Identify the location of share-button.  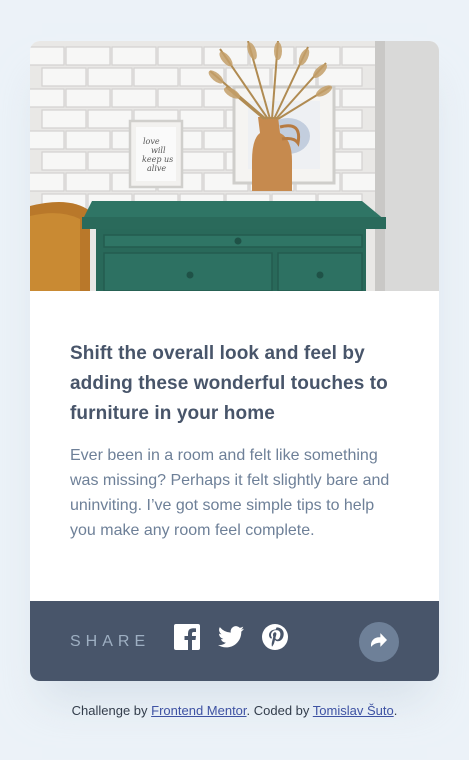
(379, 642).